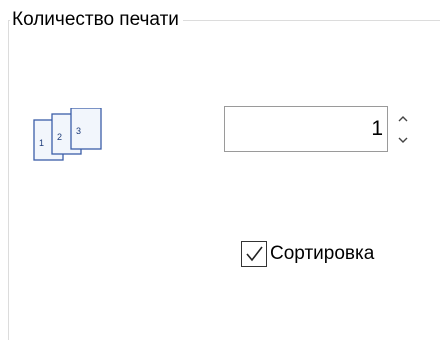  I want to click on collate-checkbox-row: Сортировка, so click(307, 254).